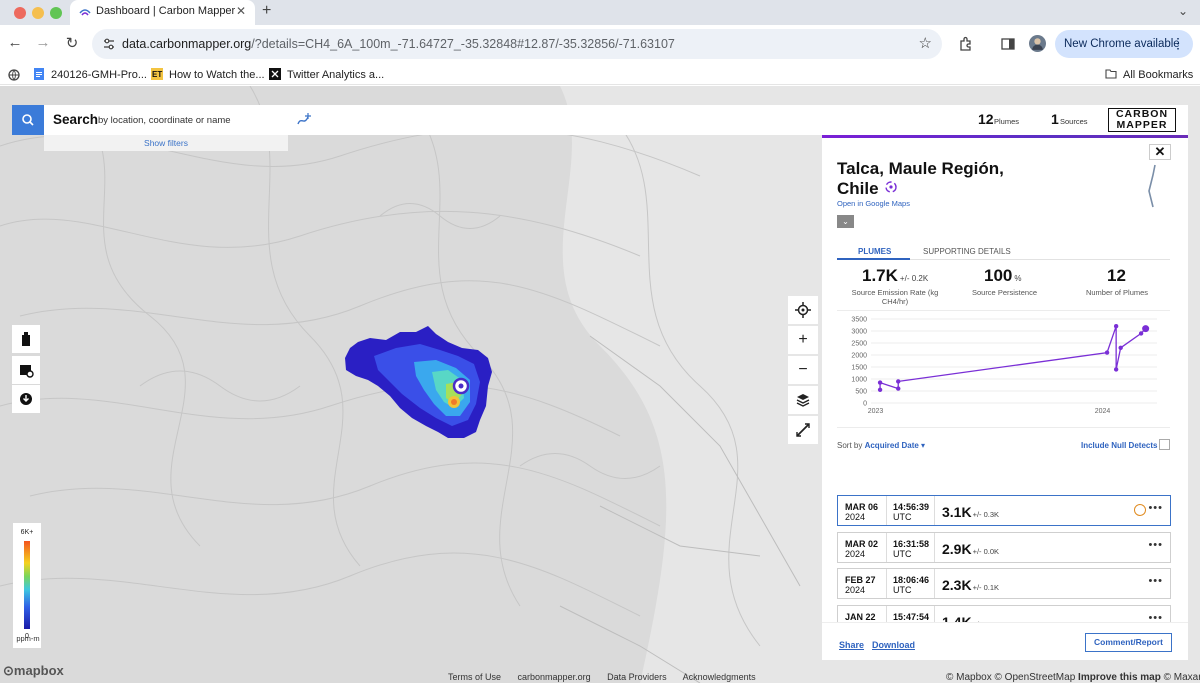 The image size is (1200, 683). Describe the element at coordinates (166, 143) in the screenshot. I see `show-filters-button: Show filters` at that location.